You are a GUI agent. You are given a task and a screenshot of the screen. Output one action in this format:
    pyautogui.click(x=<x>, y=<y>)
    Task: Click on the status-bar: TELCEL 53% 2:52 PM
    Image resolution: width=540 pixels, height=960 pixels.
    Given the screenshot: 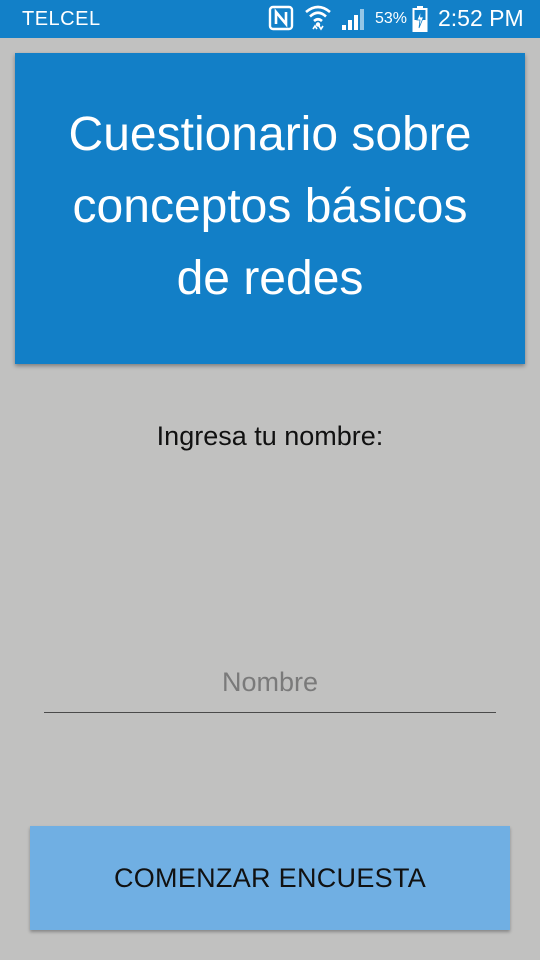 What is the action you would take?
    pyautogui.click(x=270, y=19)
    